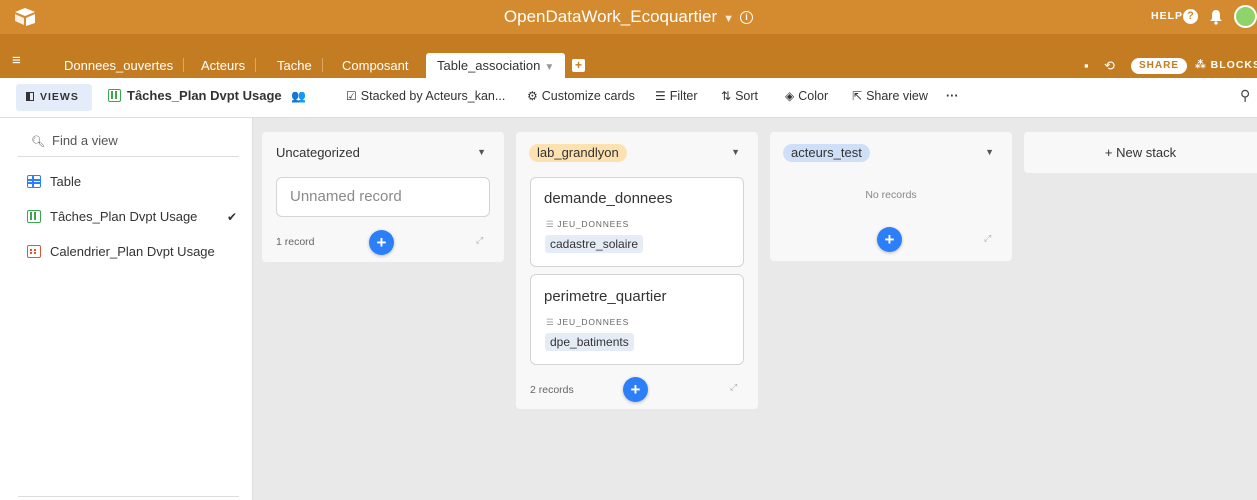  What do you see at coordinates (578, 153) in the screenshot?
I see `stack-title: lab_grandlyon` at bounding box center [578, 153].